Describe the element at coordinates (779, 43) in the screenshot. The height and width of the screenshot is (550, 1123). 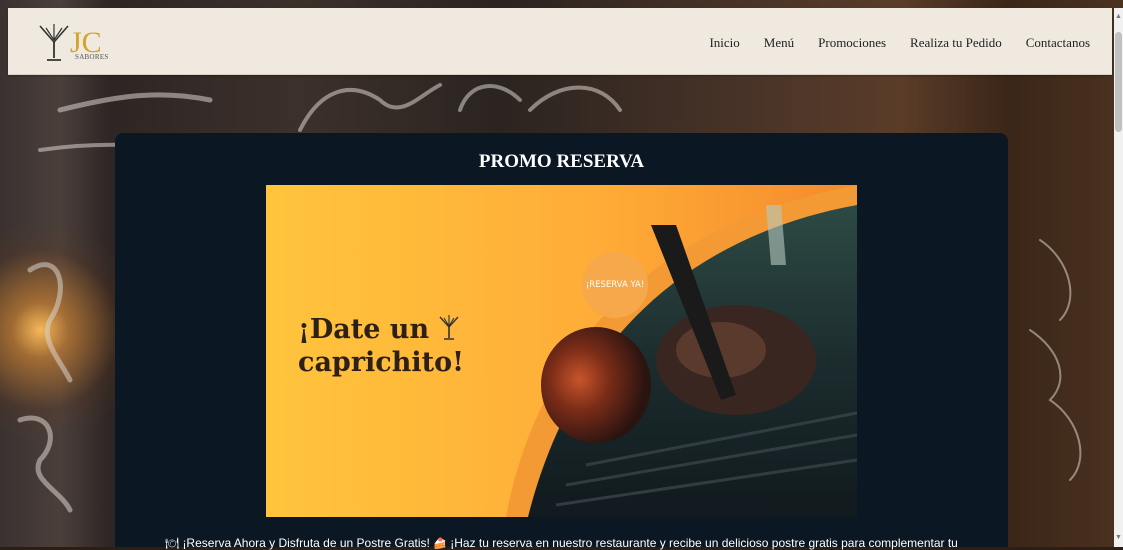
I see `nav-menu: Menú` at that location.